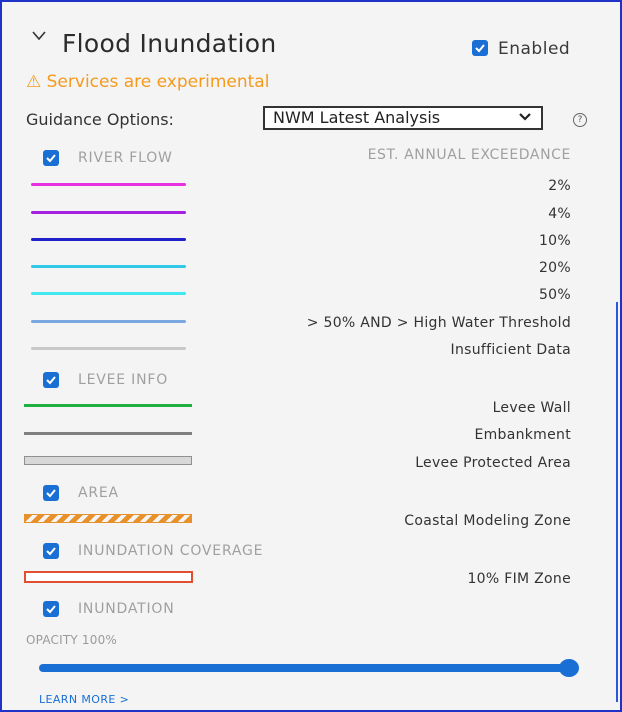 The height and width of the screenshot is (712, 622). Describe the element at coordinates (554, 241) in the screenshot. I see `legend-label-10pct: 10%` at that location.